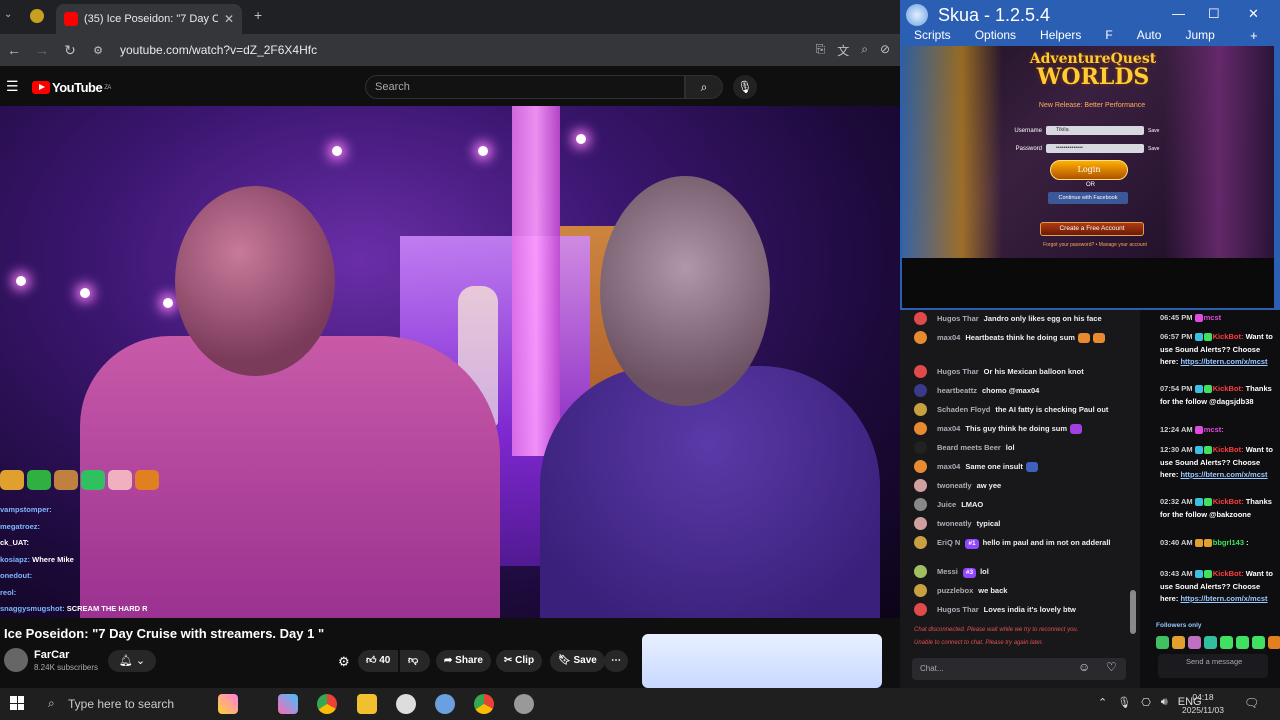  Describe the element at coordinates (1093, 77) in the screenshot. I see `game-logo-line2: WORLDS` at that location.